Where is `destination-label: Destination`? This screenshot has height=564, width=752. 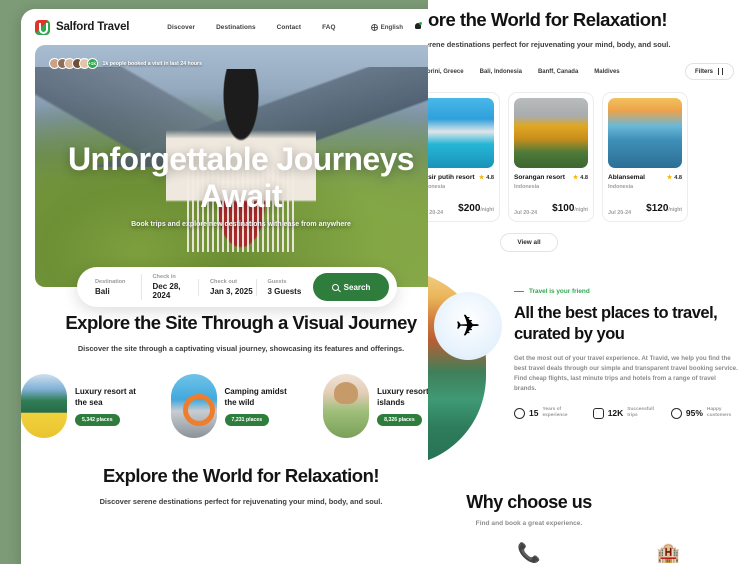
destination-label: Destination is located at coordinates (110, 281).